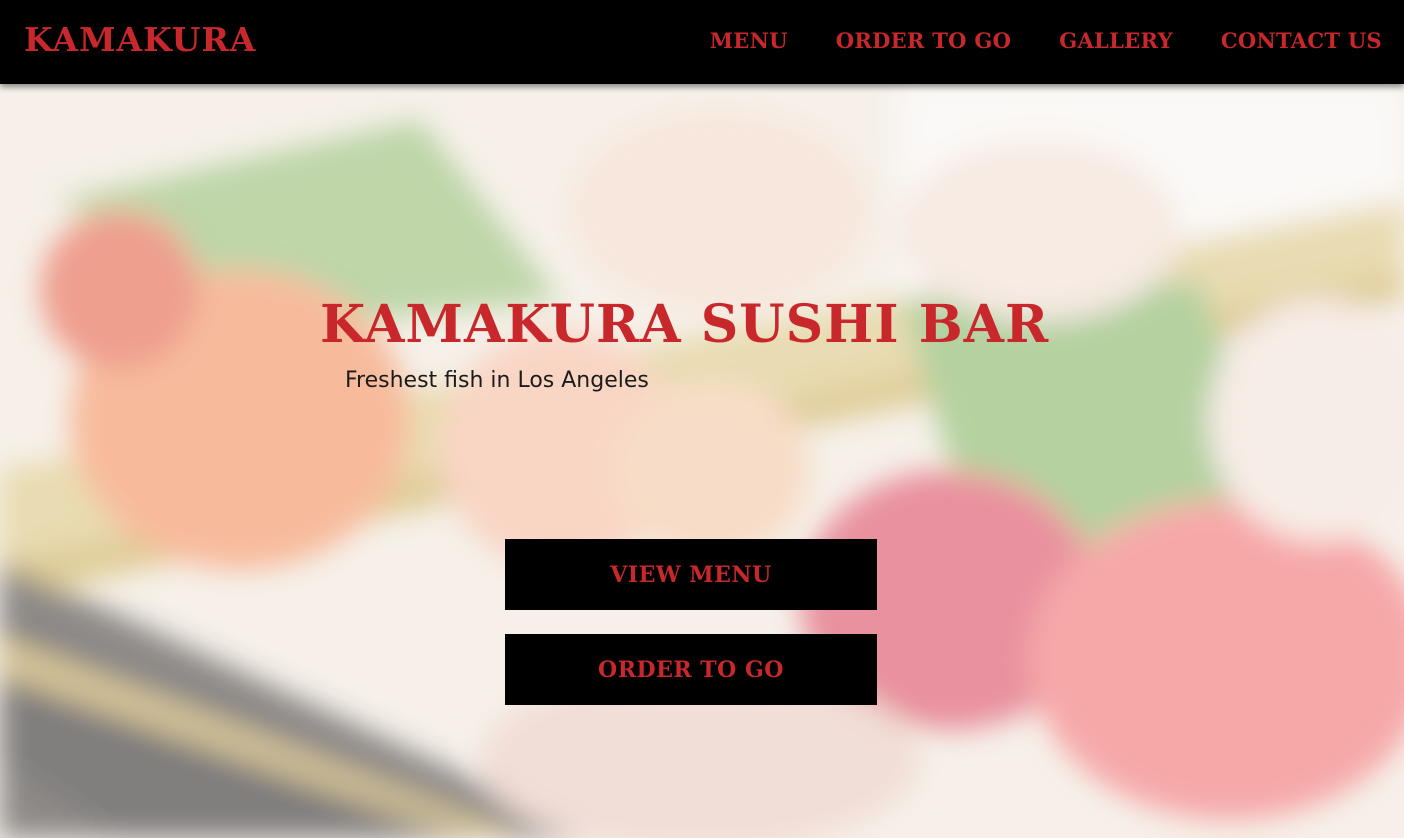 The image size is (1404, 838). What do you see at coordinates (749, 41) in the screenshot?
I see `nav-link-menu: MENU` at bounding box center [749, 41].